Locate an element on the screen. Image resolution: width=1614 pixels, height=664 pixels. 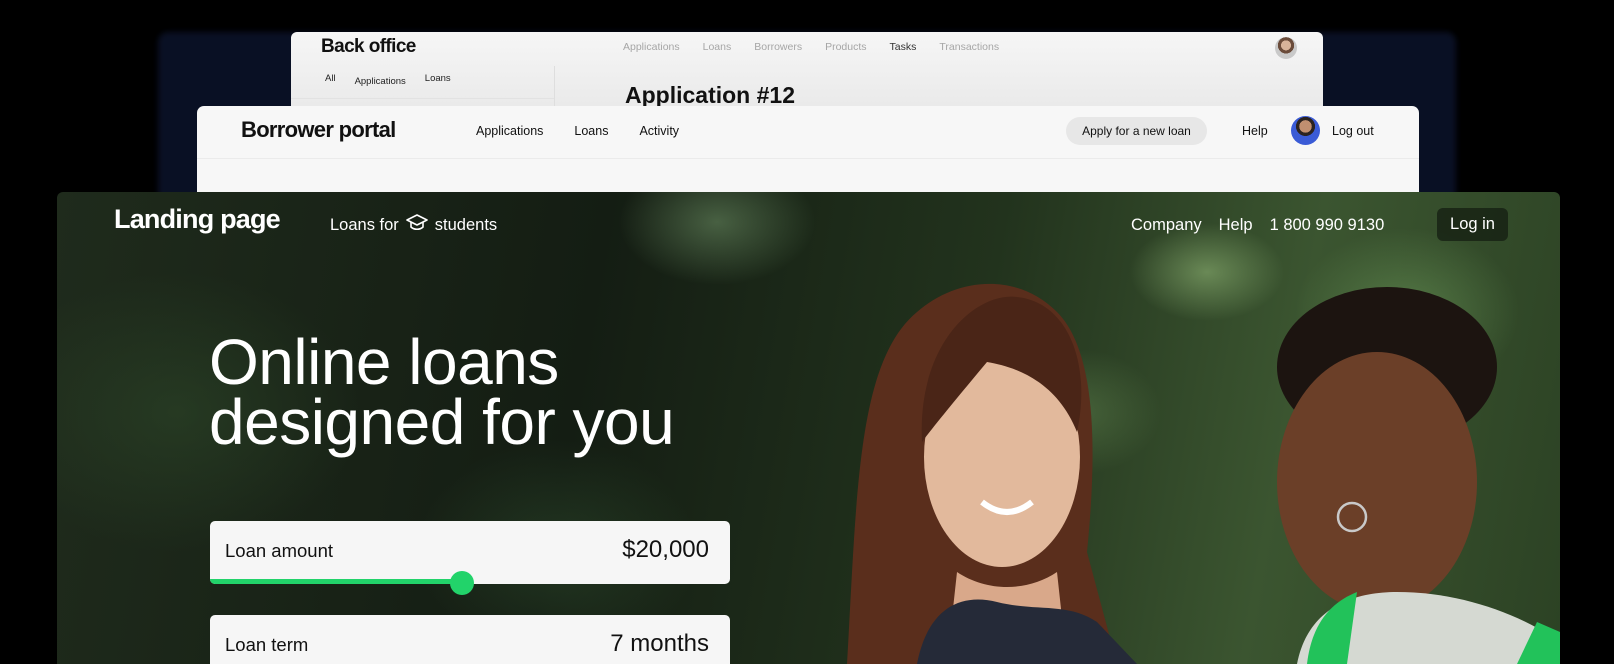
hero-headline: Online loans designed for you is located at coordinates (489, 392).